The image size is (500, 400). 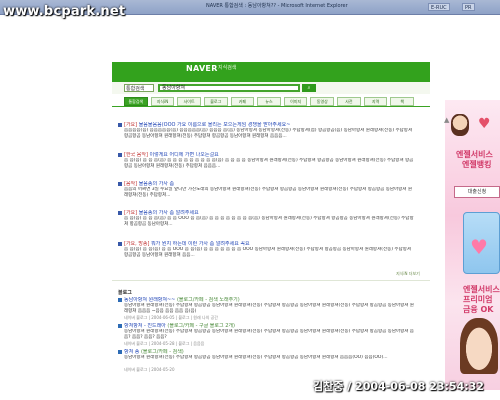 What do you see at coordinates (322, 101) in the screenshot?
I see `tab-video: 동영상` at bounding box center [322, 101].